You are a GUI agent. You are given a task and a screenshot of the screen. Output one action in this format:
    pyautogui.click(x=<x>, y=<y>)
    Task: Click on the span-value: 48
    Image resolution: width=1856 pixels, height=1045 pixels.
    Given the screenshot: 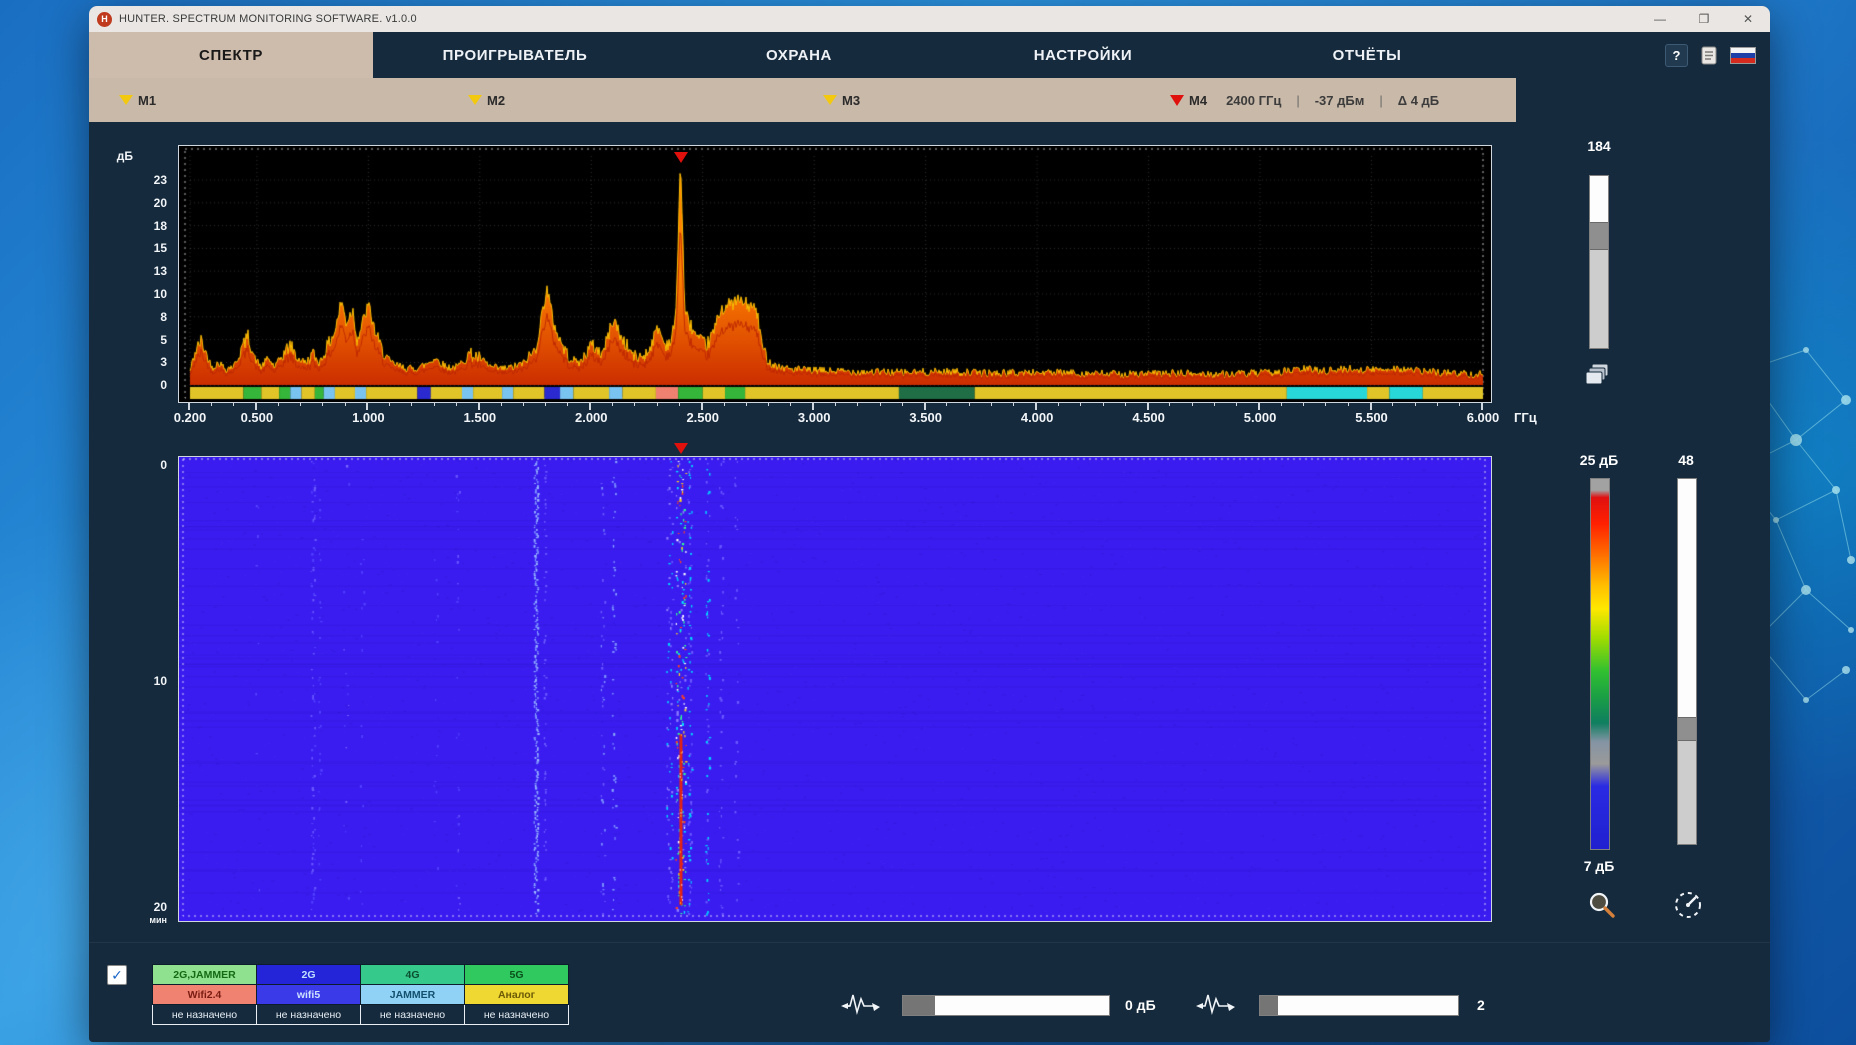 What is the action you would take?
    pyautogui.click(x=1686, y=460)
    